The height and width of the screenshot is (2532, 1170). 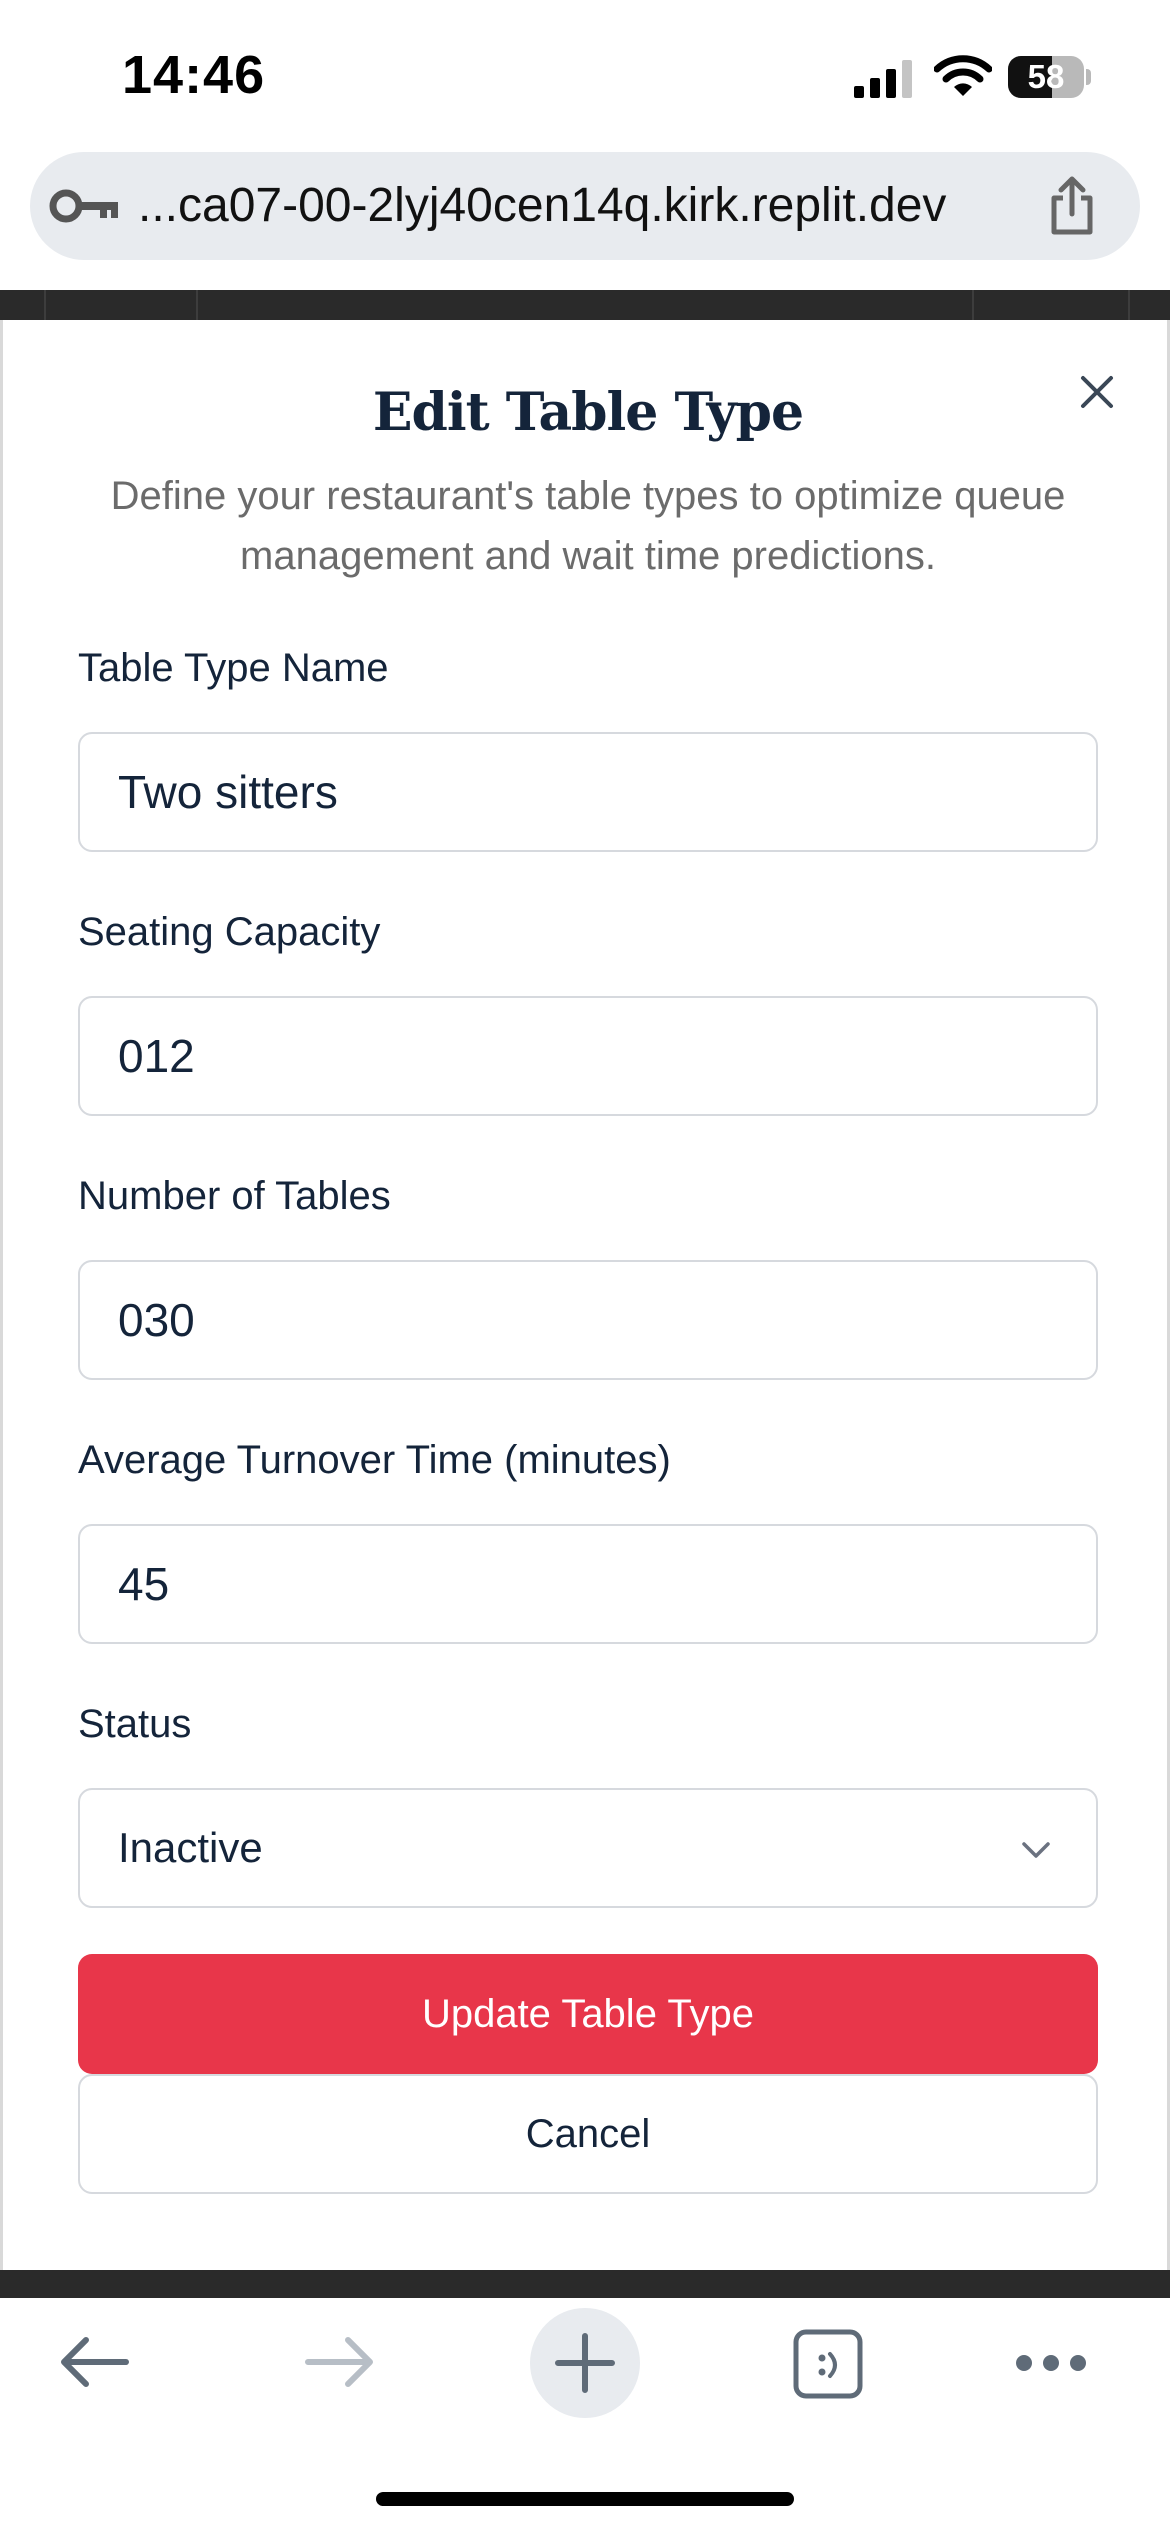 I want to click on forward-arrow-icon, so click(x=340, y=2362).